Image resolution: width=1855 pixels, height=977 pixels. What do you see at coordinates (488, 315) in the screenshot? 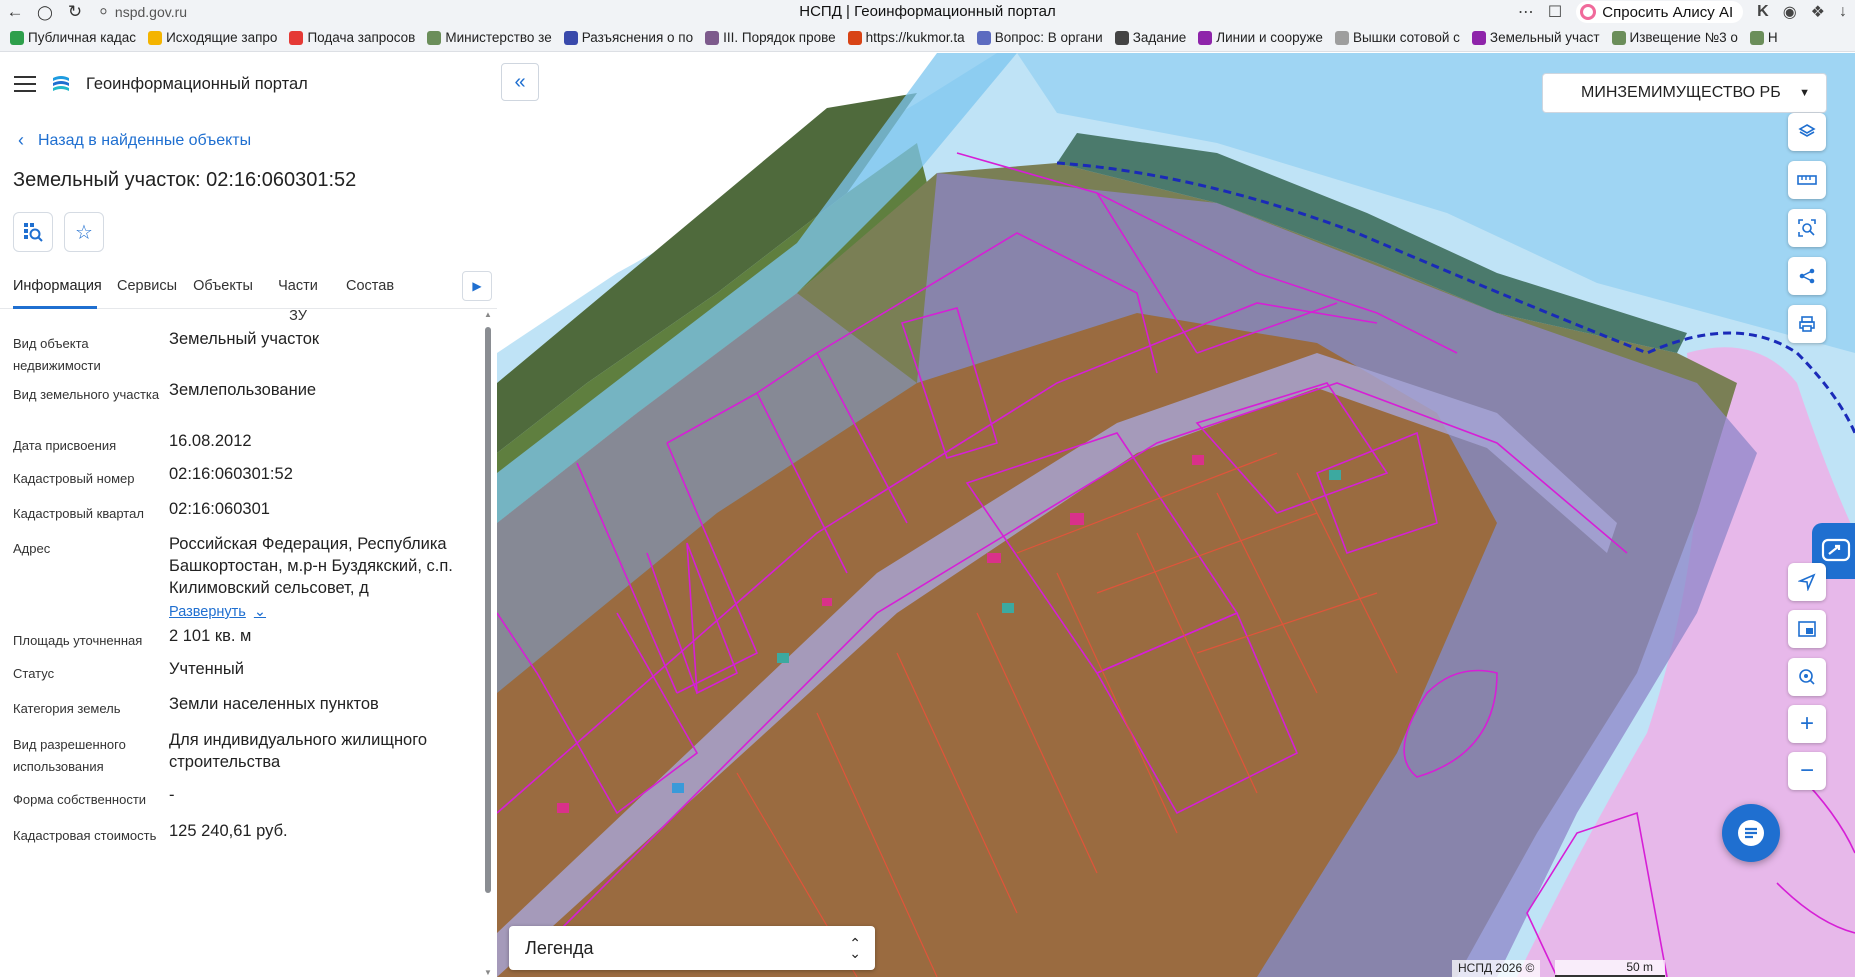
I see `scroll-up-icon: ▲` at bounding box center [488, 315].